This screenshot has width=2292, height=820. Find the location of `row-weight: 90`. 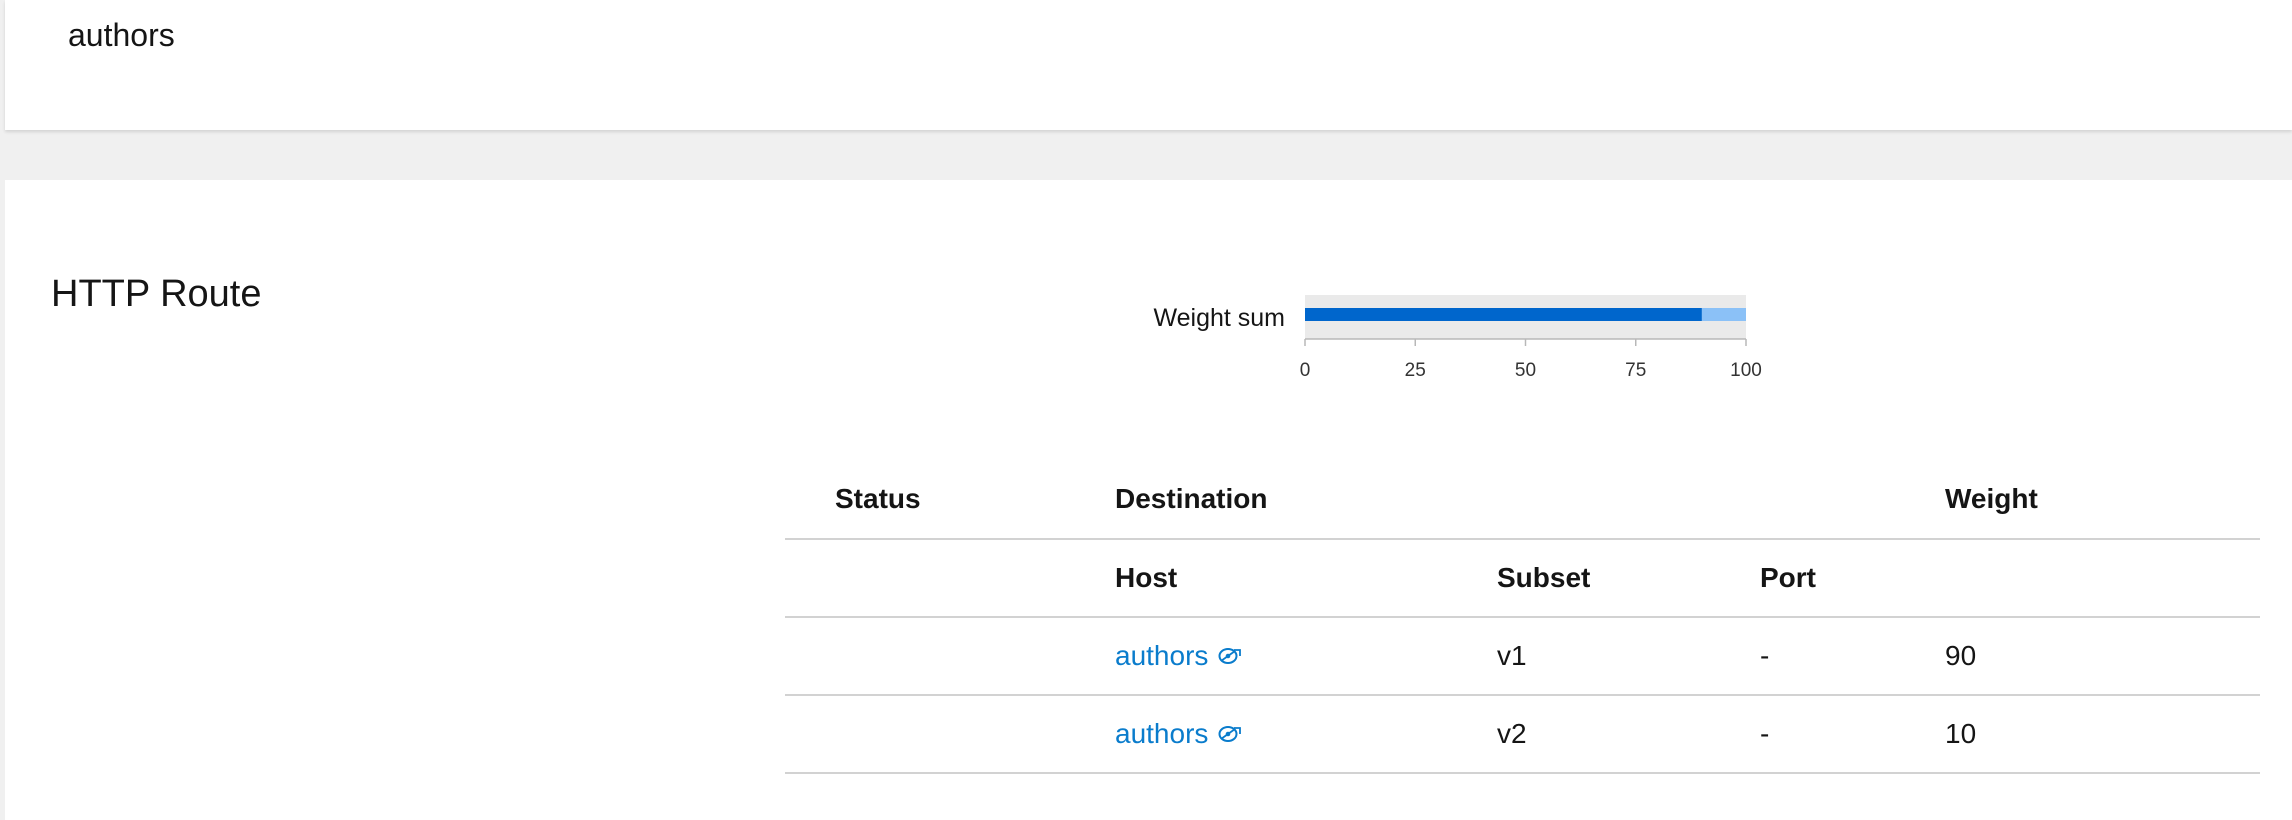

row-weight: 90 is located at coordinates (1961, 655).